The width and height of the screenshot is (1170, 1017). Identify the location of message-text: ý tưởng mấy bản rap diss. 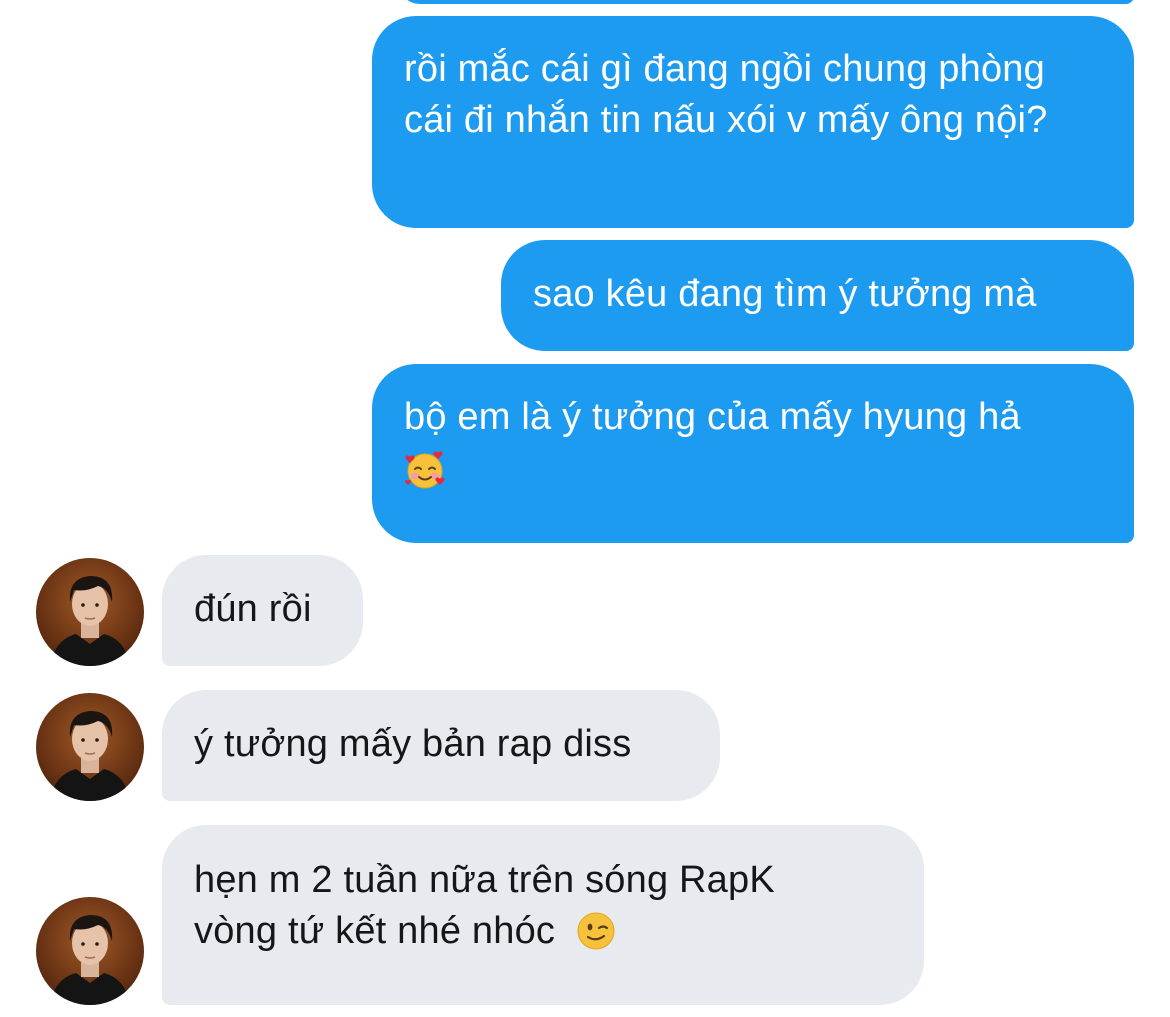
(413, 744).